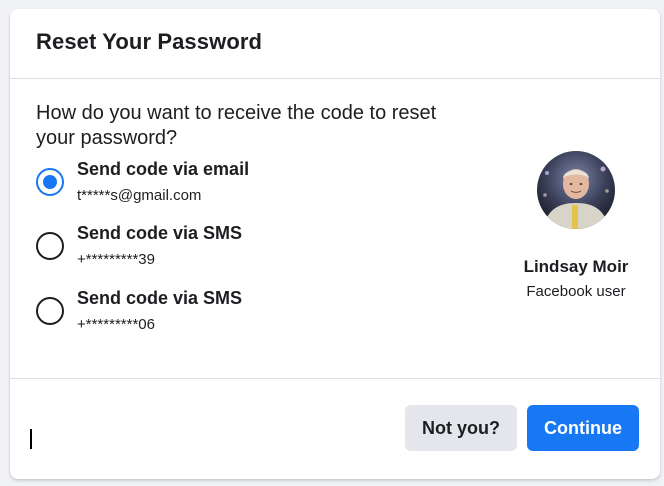  What do you see at coordinates (31, 439) in the screenshot?
I see `text-cursor` at bounding box center [31, 439].